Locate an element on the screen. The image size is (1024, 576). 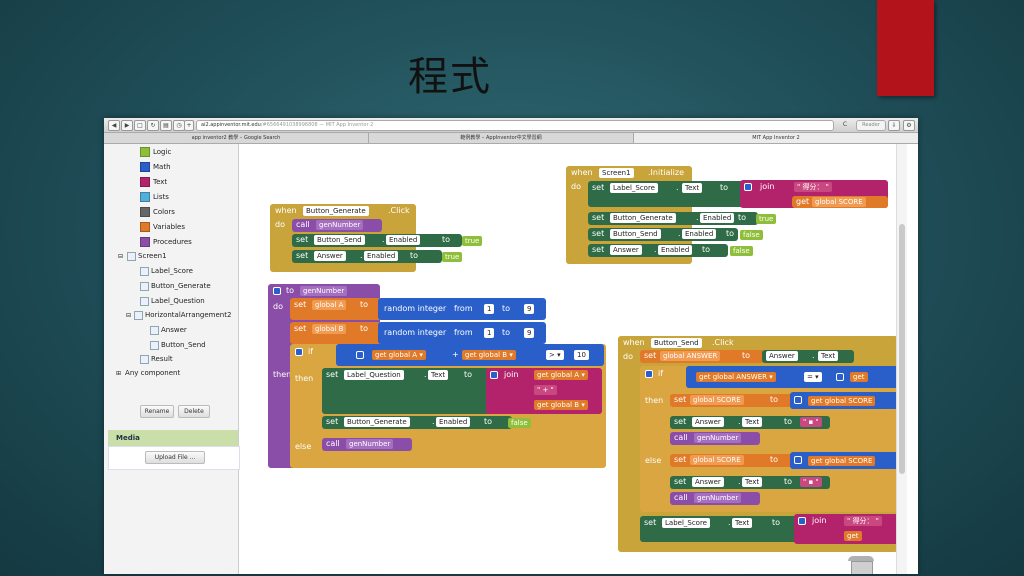
random-integer-block: random integer from 1 to 9 is located at coordinates (462, 333).